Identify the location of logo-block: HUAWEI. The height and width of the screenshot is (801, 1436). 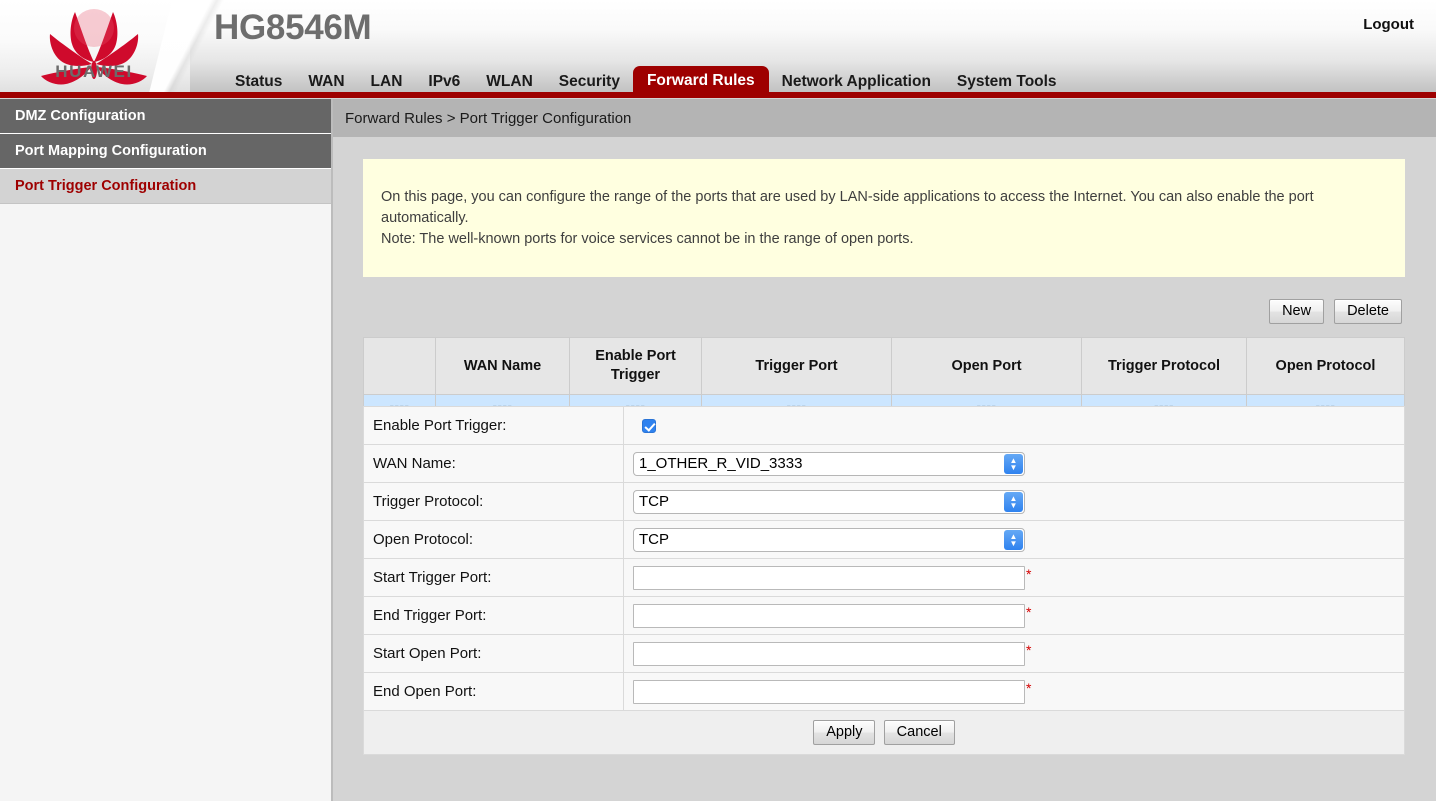
(95, 49).